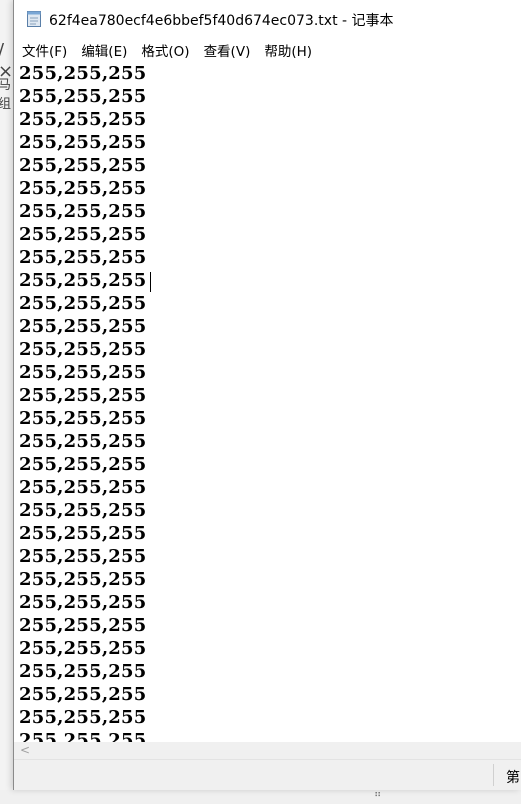 This screenshot has width=521, height=804. Describe the element at coordinates (260, 797) in the screenshot. I see `desktop-bottom-strip` at that location.